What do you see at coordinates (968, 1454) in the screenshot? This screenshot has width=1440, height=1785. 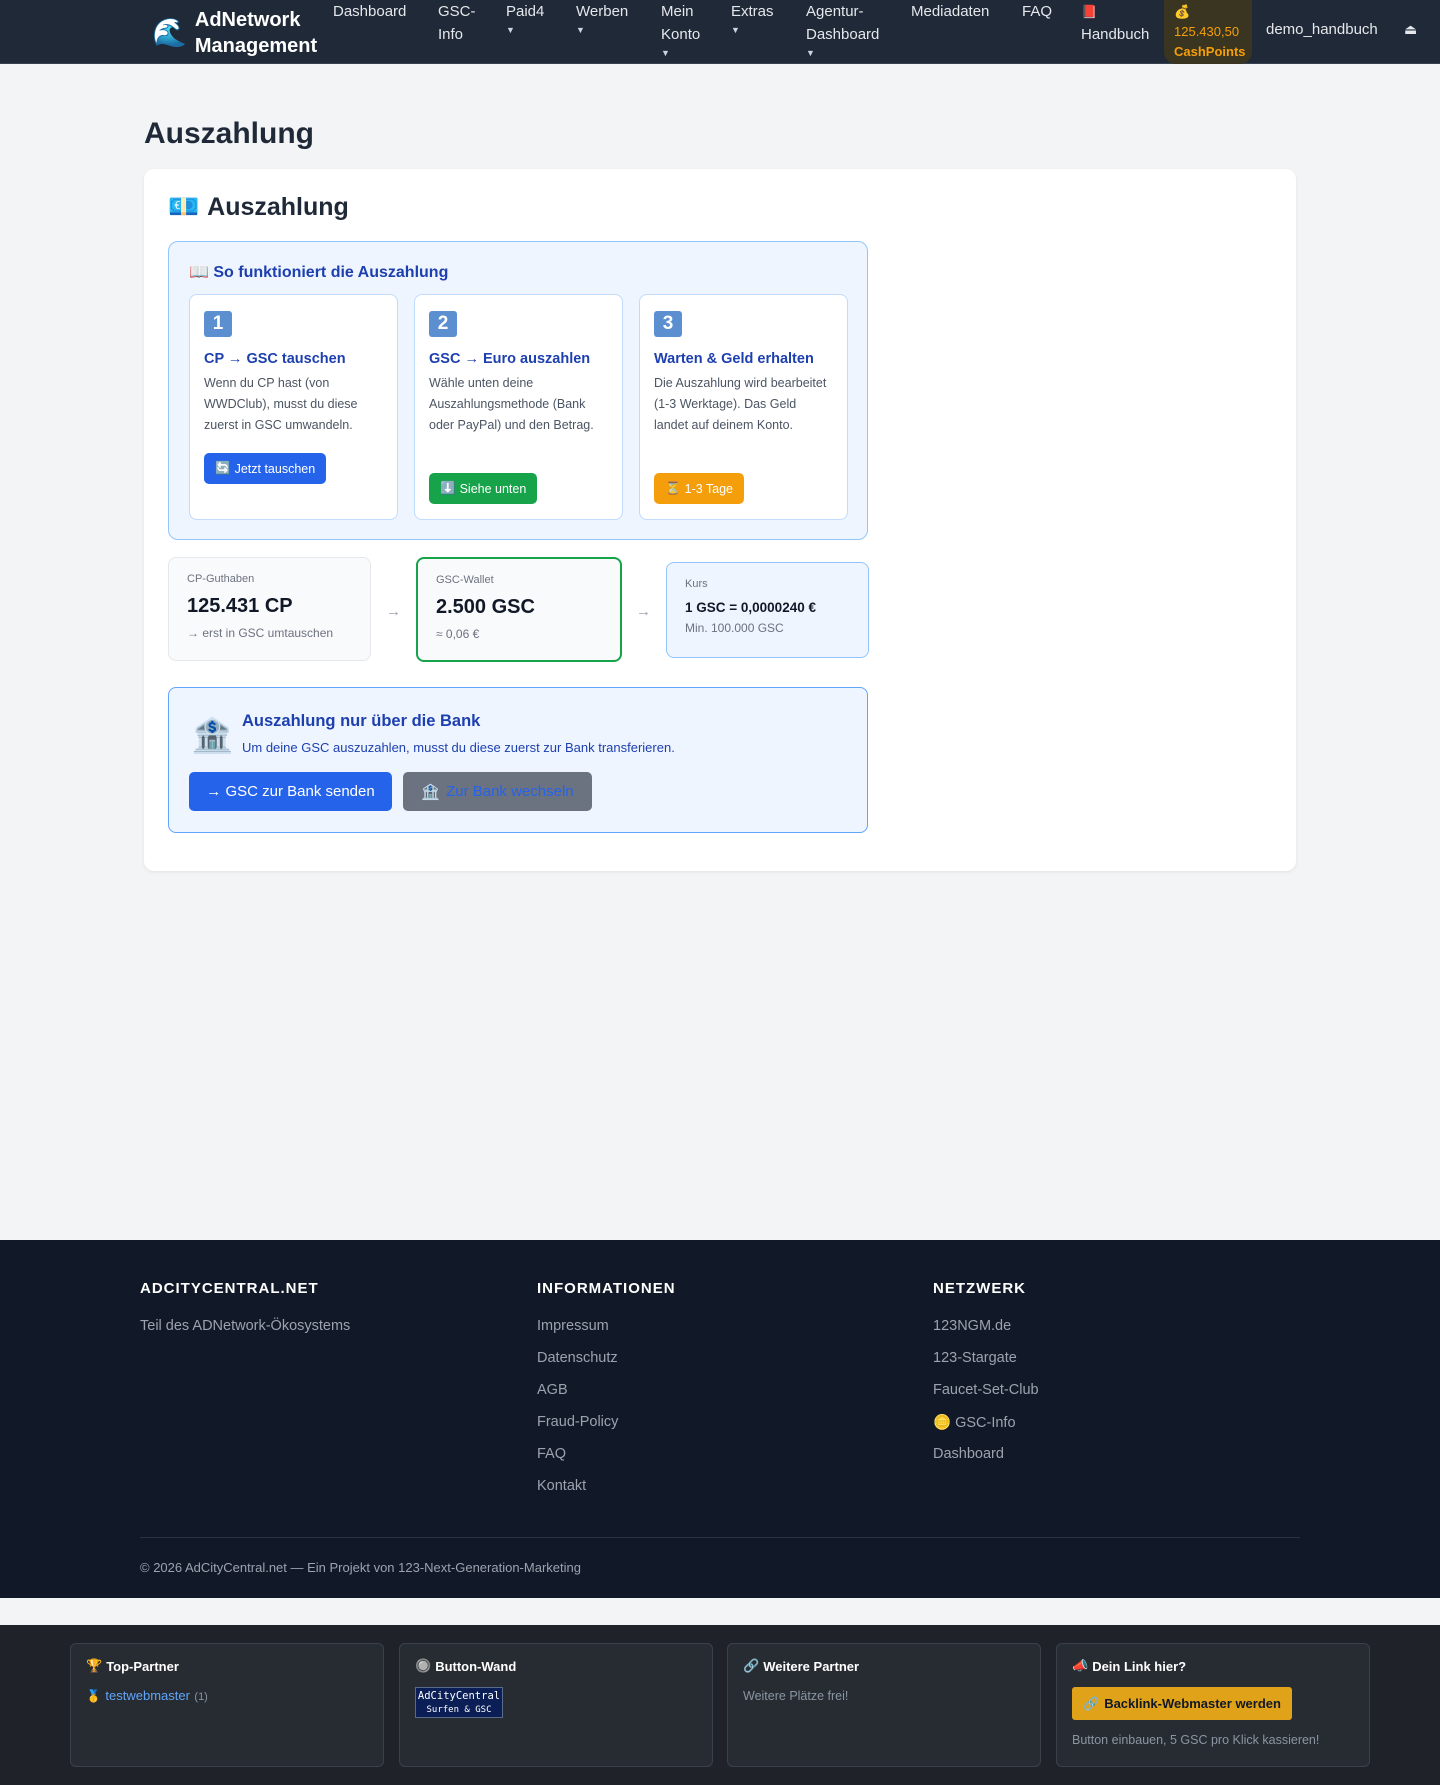 I see `footer-link-dashboard: Dashboard` at bounding box center [968, 1454].